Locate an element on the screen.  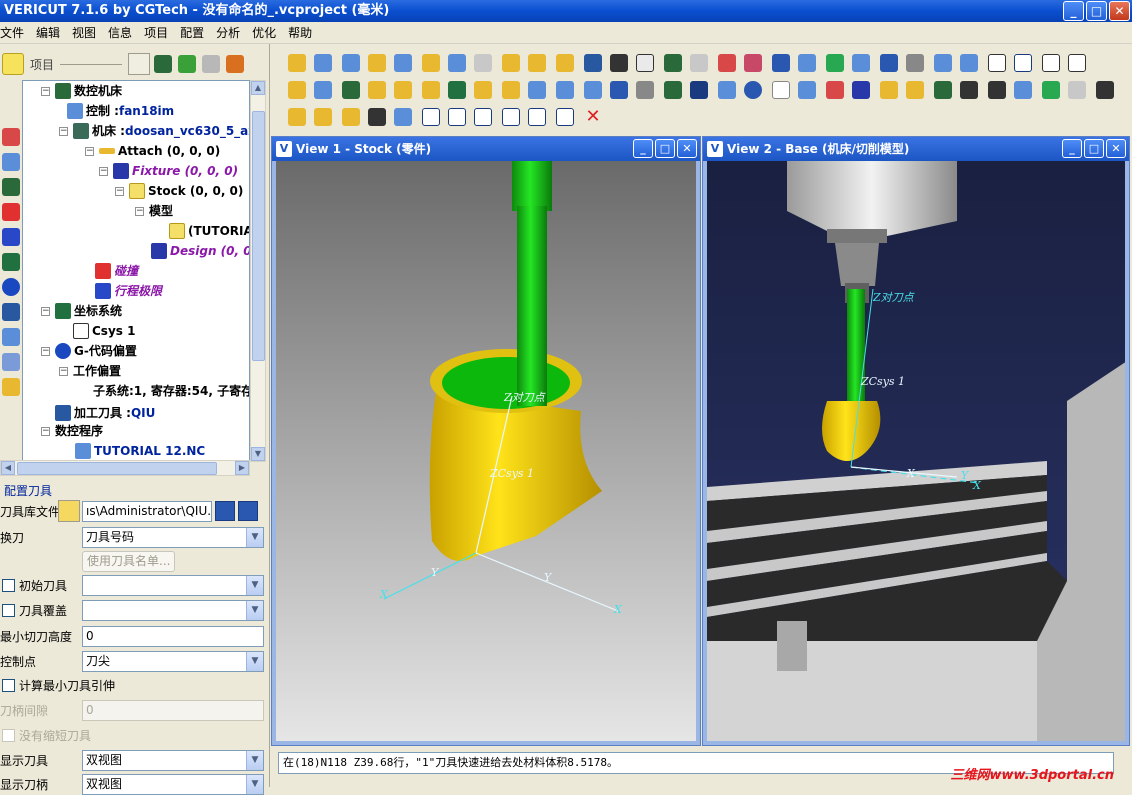
tree-node-coord-systems: − 坐标系统 is located at coordinates (81, 311).